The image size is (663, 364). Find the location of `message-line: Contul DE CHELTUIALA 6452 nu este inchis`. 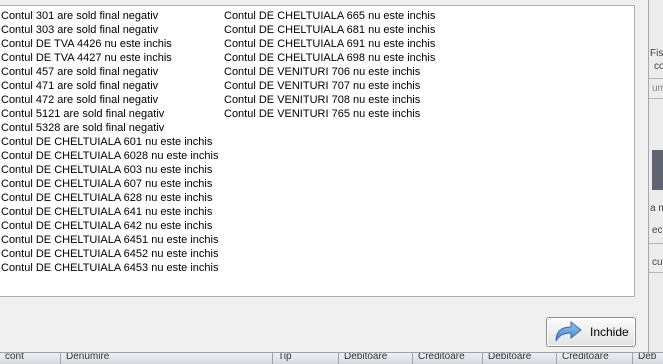

message-line: Contul DE CHELTUIALA 6452 nu este inchis is located at coordinates (110, 254).